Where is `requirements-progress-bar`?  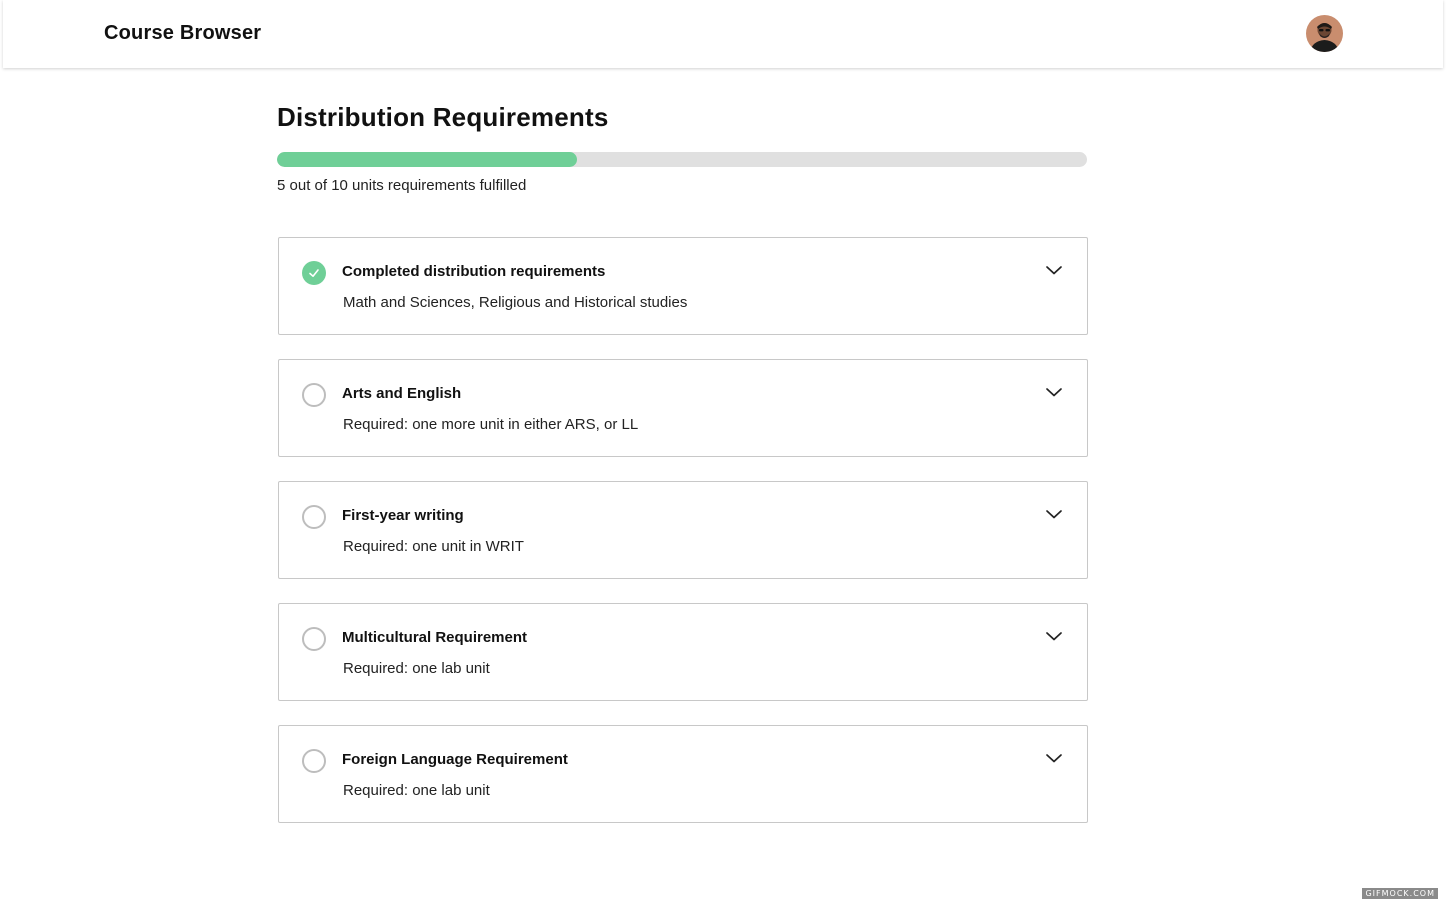
requirements-progress-bar is located at coordinates (682, 159).